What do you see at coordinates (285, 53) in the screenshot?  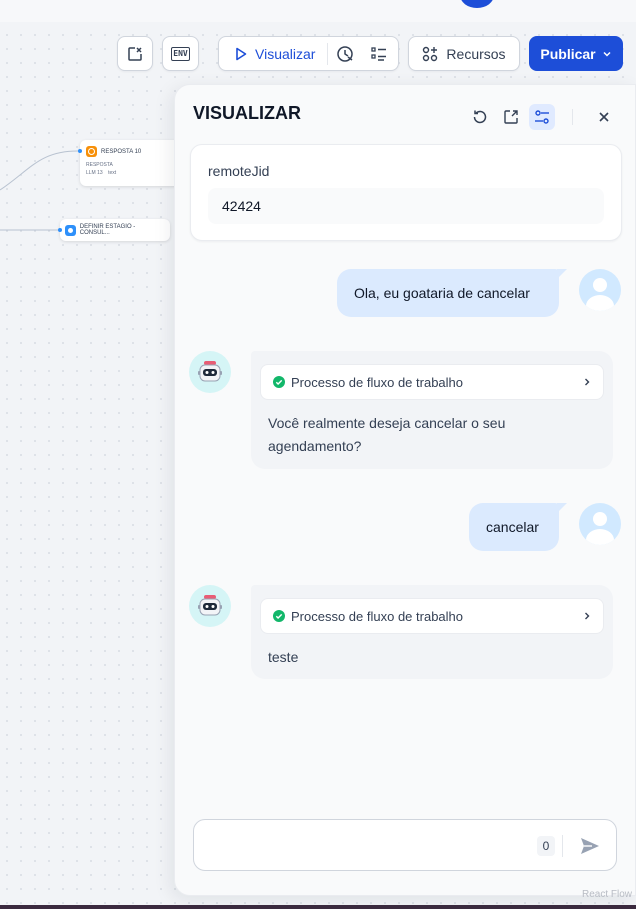 I see `visualizar-label: Visualizar` at bounding box center [285, 53].